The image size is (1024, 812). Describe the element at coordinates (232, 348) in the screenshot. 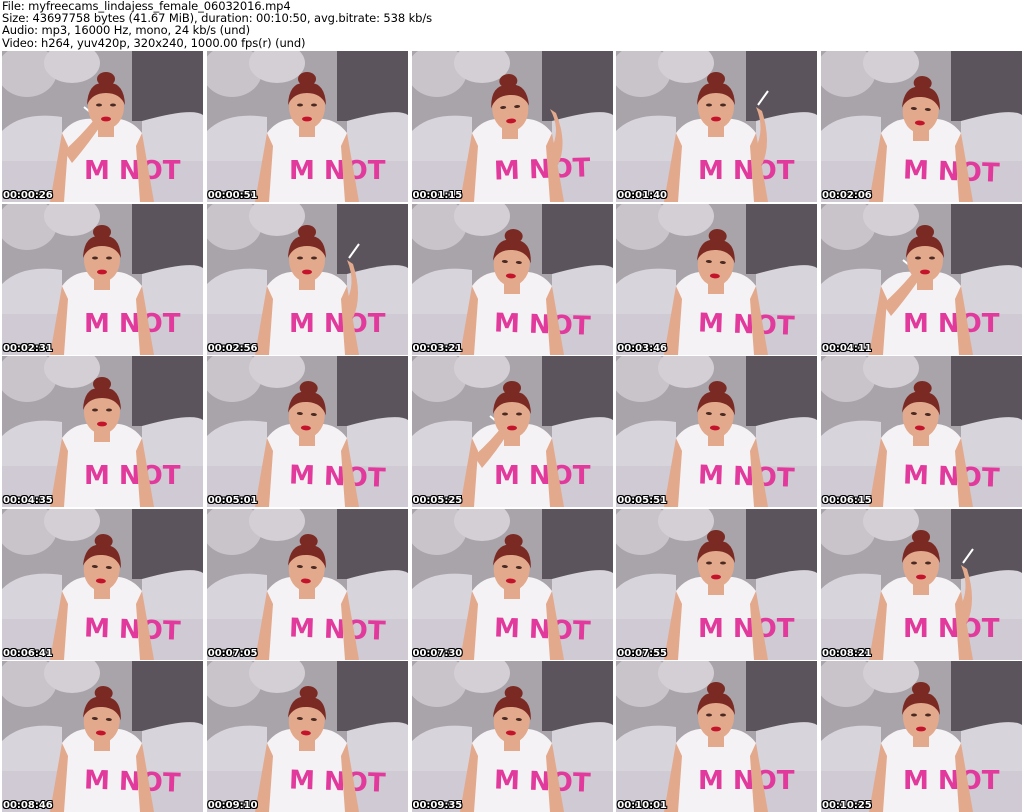

I see `thumbnail-timestamp: 00:02:56` at that location.